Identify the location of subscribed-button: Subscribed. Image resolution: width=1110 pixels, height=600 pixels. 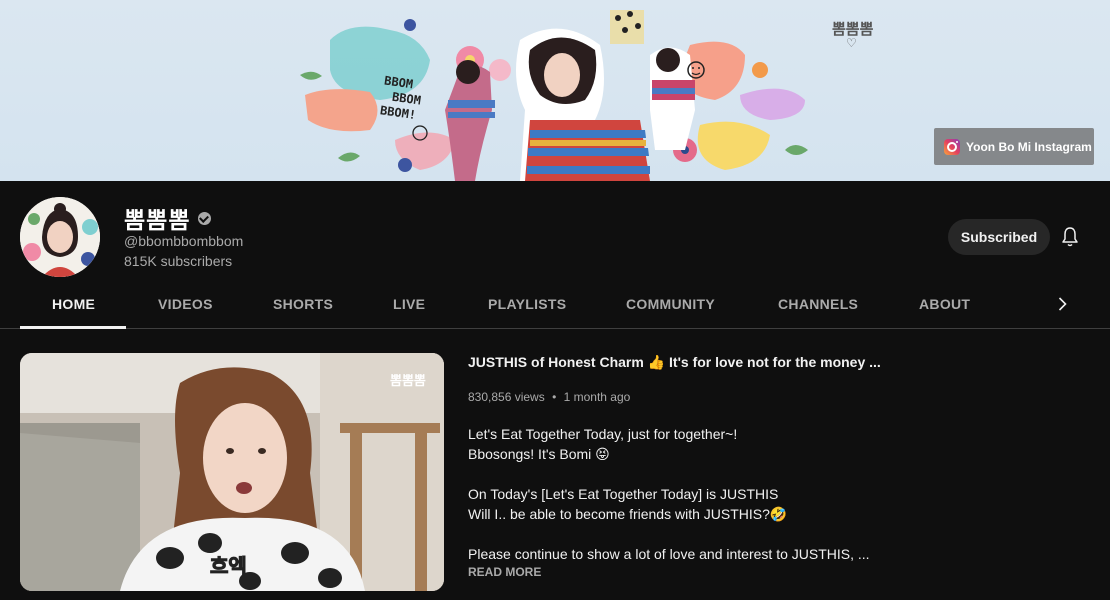
(999, 237).